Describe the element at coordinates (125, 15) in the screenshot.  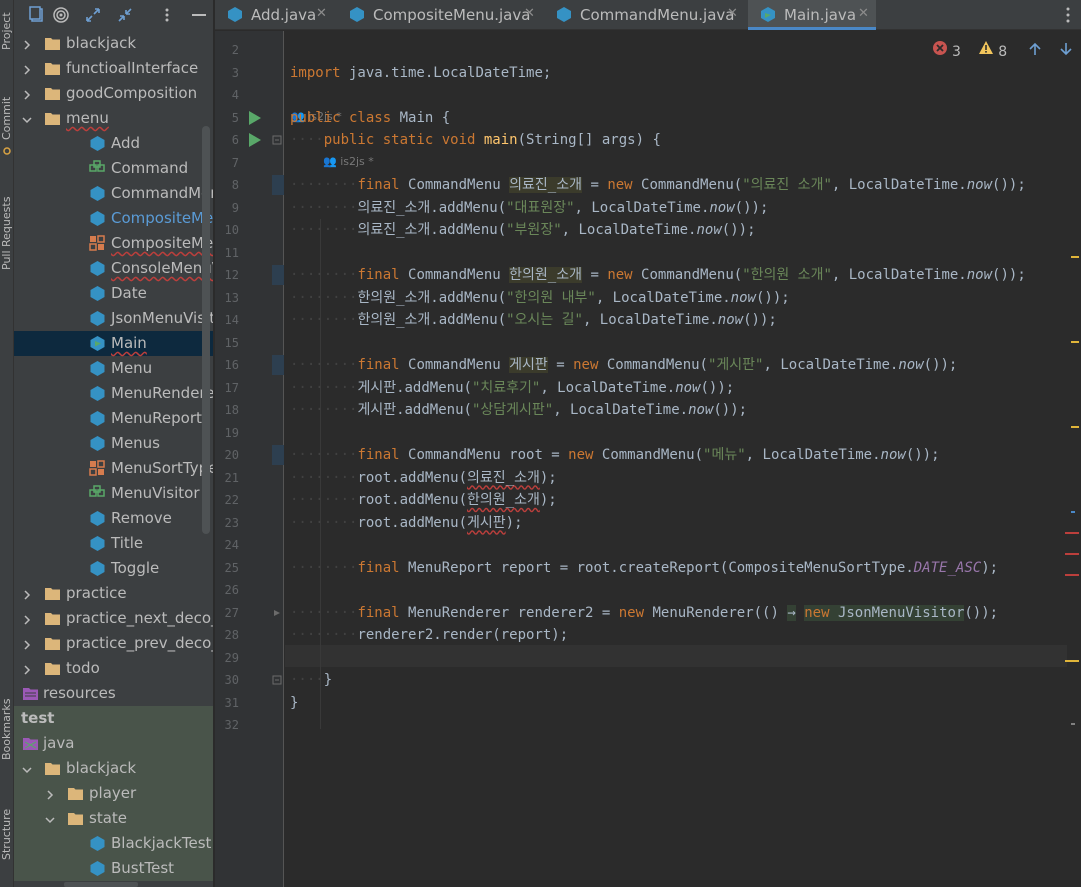
I see `collapse-all-icon` at that location.